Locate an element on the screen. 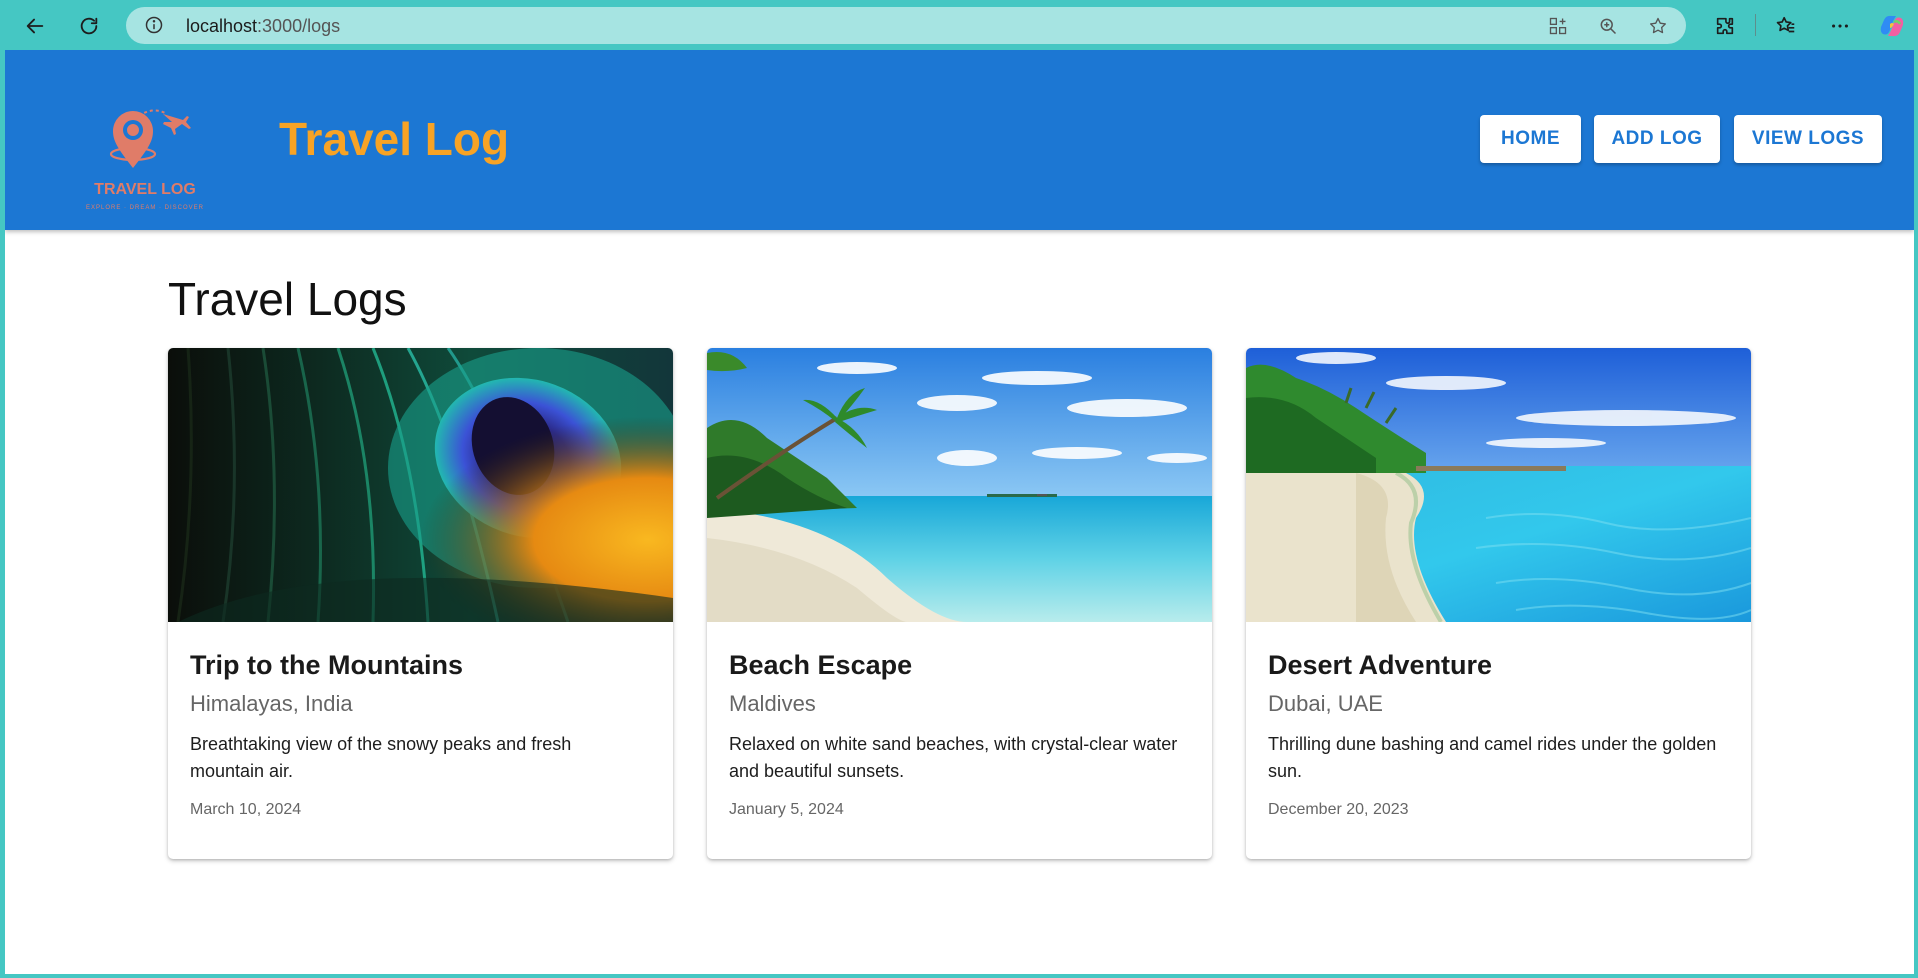 The width and height of the screenshot is (1918, 978). log-card-location: Himalayas, India is located at coordinates (271, 703).